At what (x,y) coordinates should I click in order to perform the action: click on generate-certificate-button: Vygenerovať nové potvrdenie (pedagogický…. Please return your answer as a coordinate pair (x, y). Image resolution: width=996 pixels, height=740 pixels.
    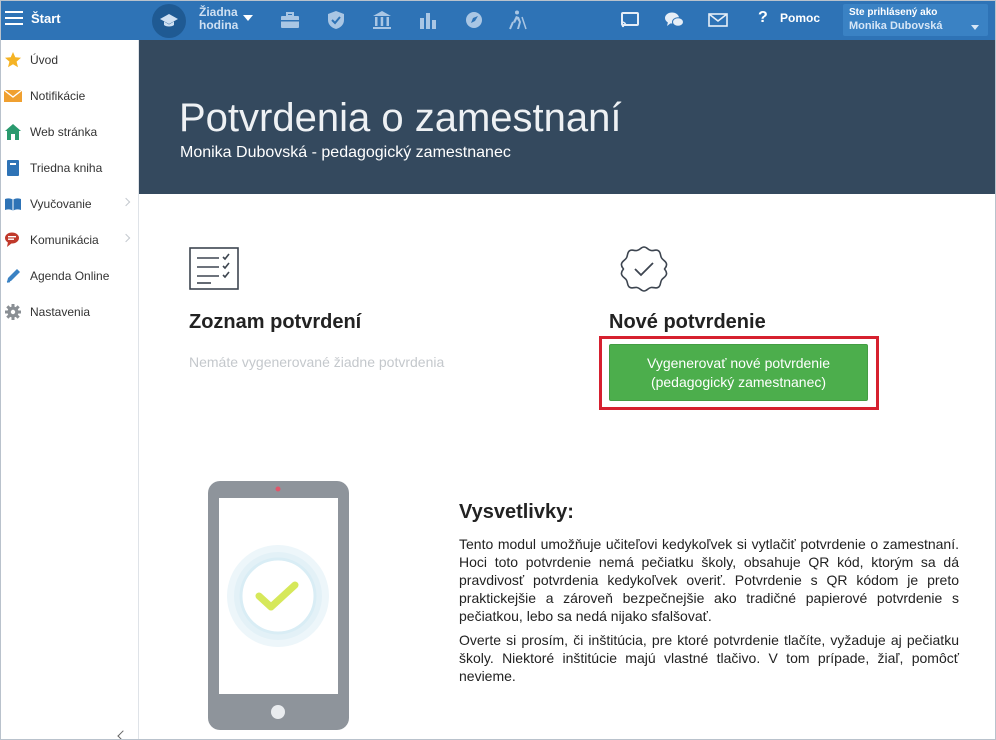
    Looking at the image, I should click on (738, 372).